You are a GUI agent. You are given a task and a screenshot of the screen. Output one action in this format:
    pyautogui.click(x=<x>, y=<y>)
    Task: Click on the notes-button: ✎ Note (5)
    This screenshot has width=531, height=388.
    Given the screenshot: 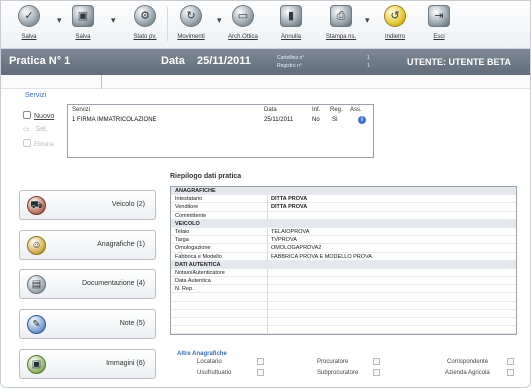 What is the action you would take?
    pyautogui.click(x=87, y=324)
    